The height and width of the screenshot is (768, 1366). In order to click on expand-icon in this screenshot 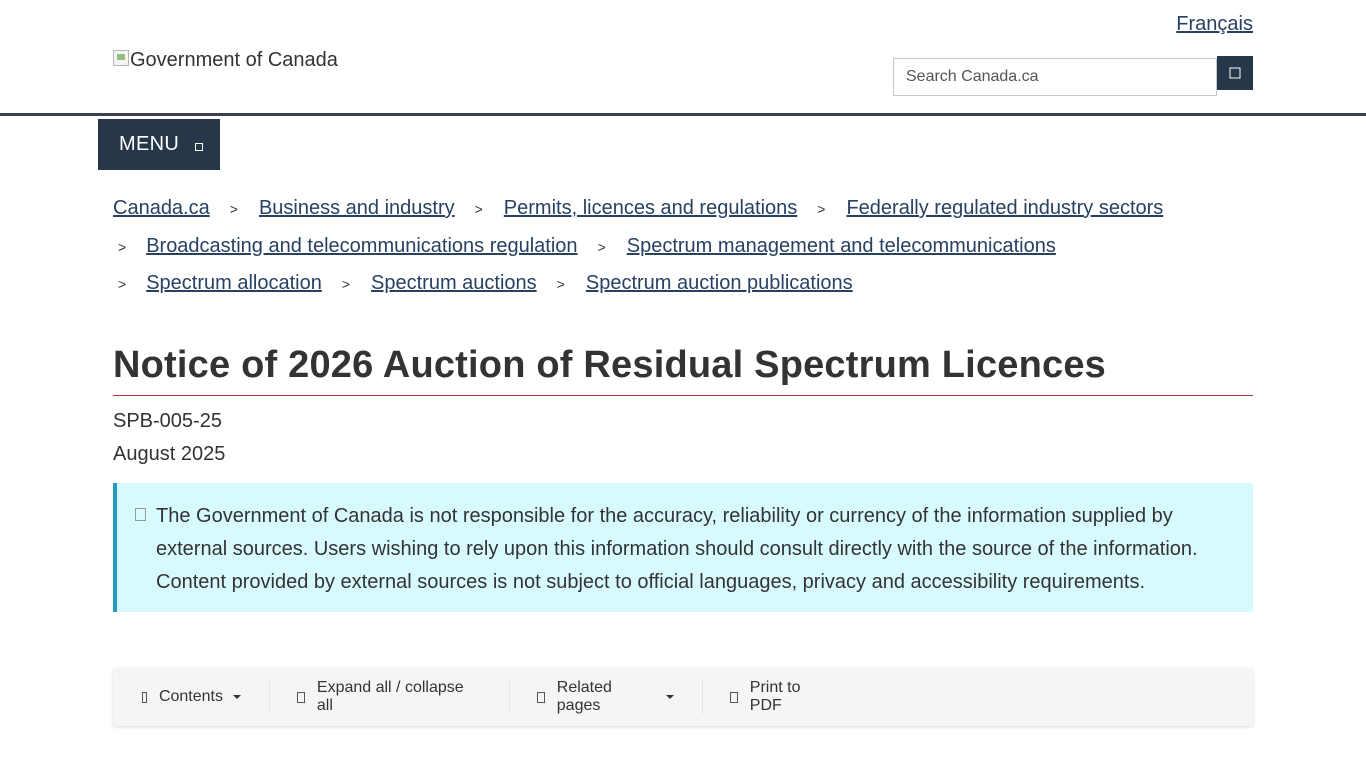, I will do `click(301, 697)`.